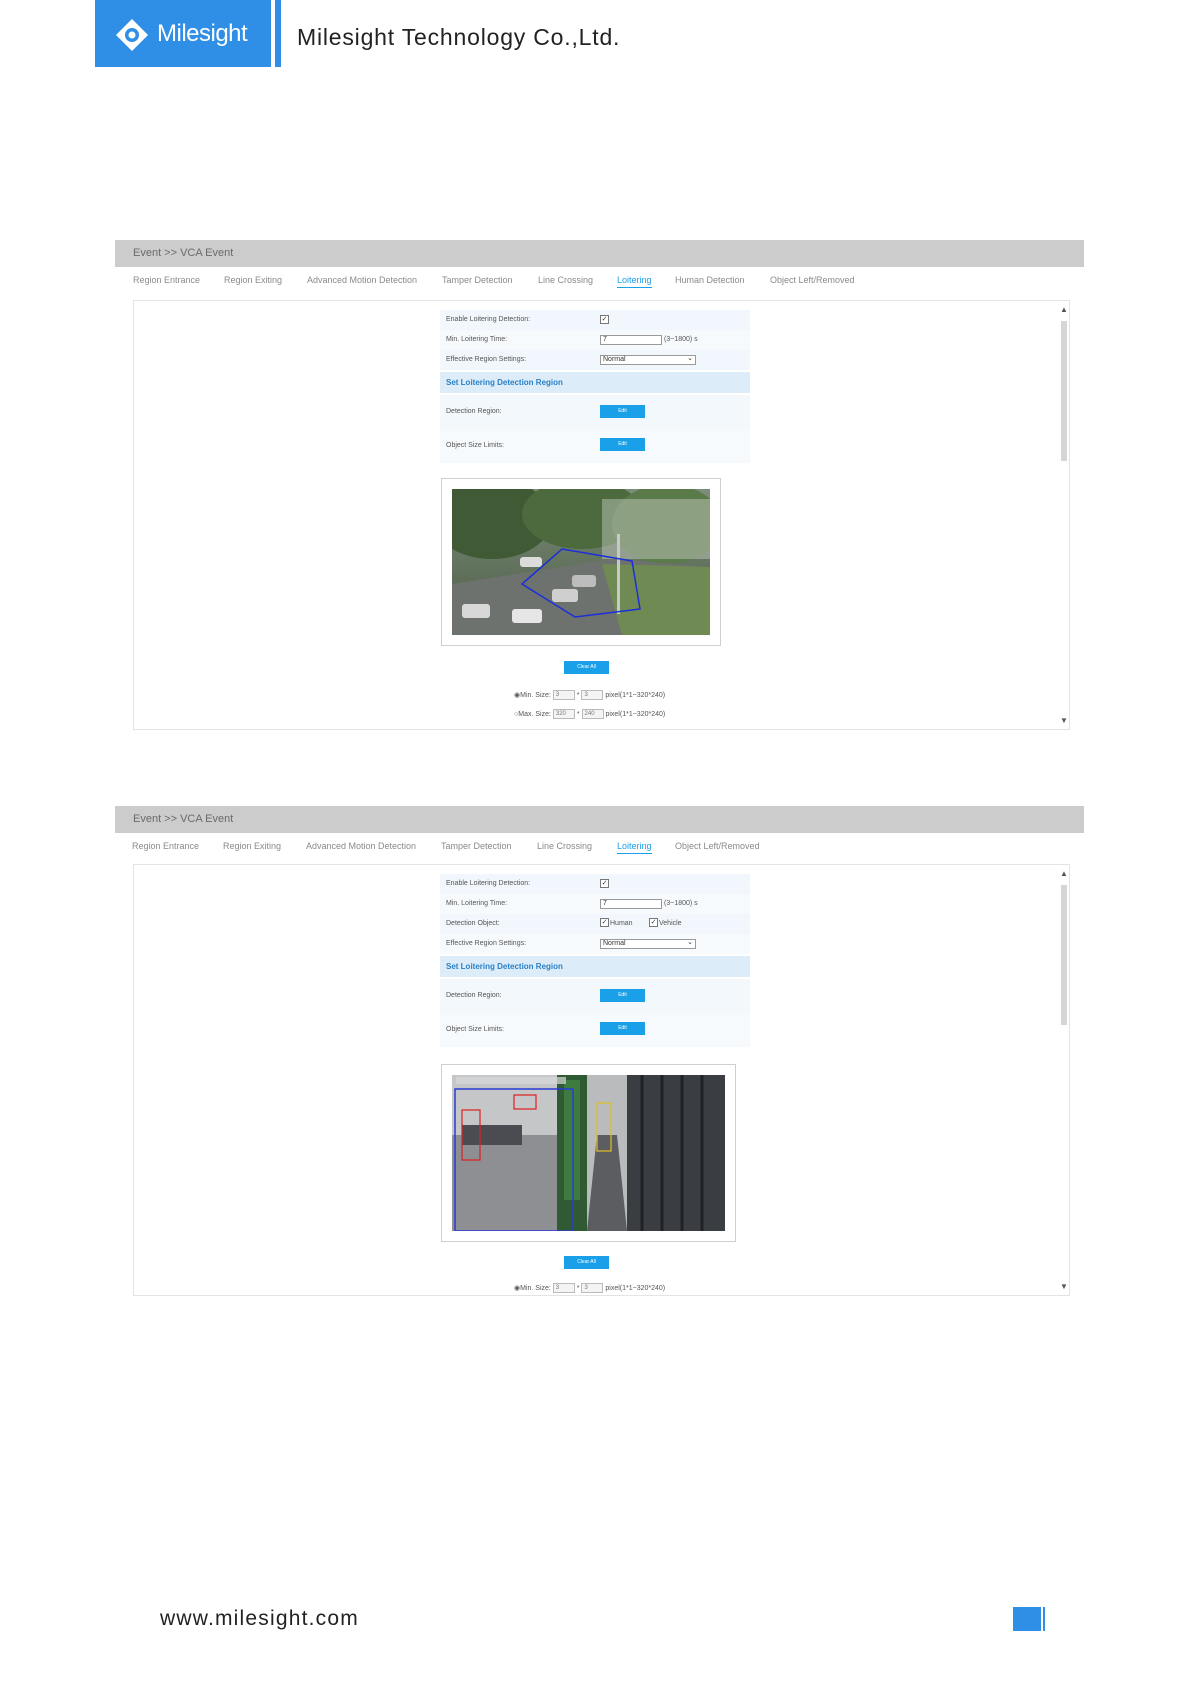  I want to click on max-size-line: ○Max. Size: 320 * 240 pixel(1*1~320*240), so click(589, 714).